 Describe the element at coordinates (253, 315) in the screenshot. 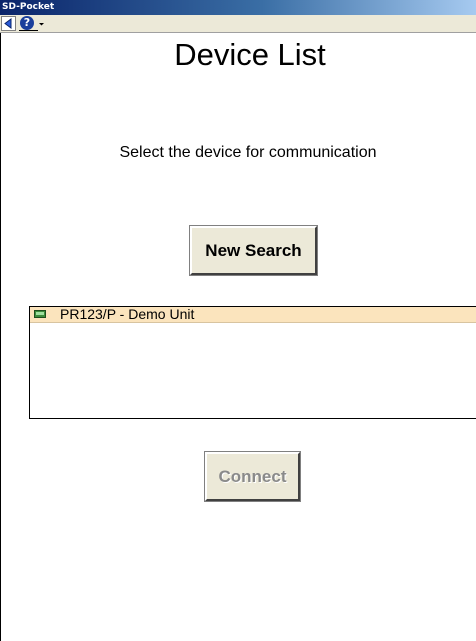

I see `device-list-item: PR123/P - Demo Unit` at that location.